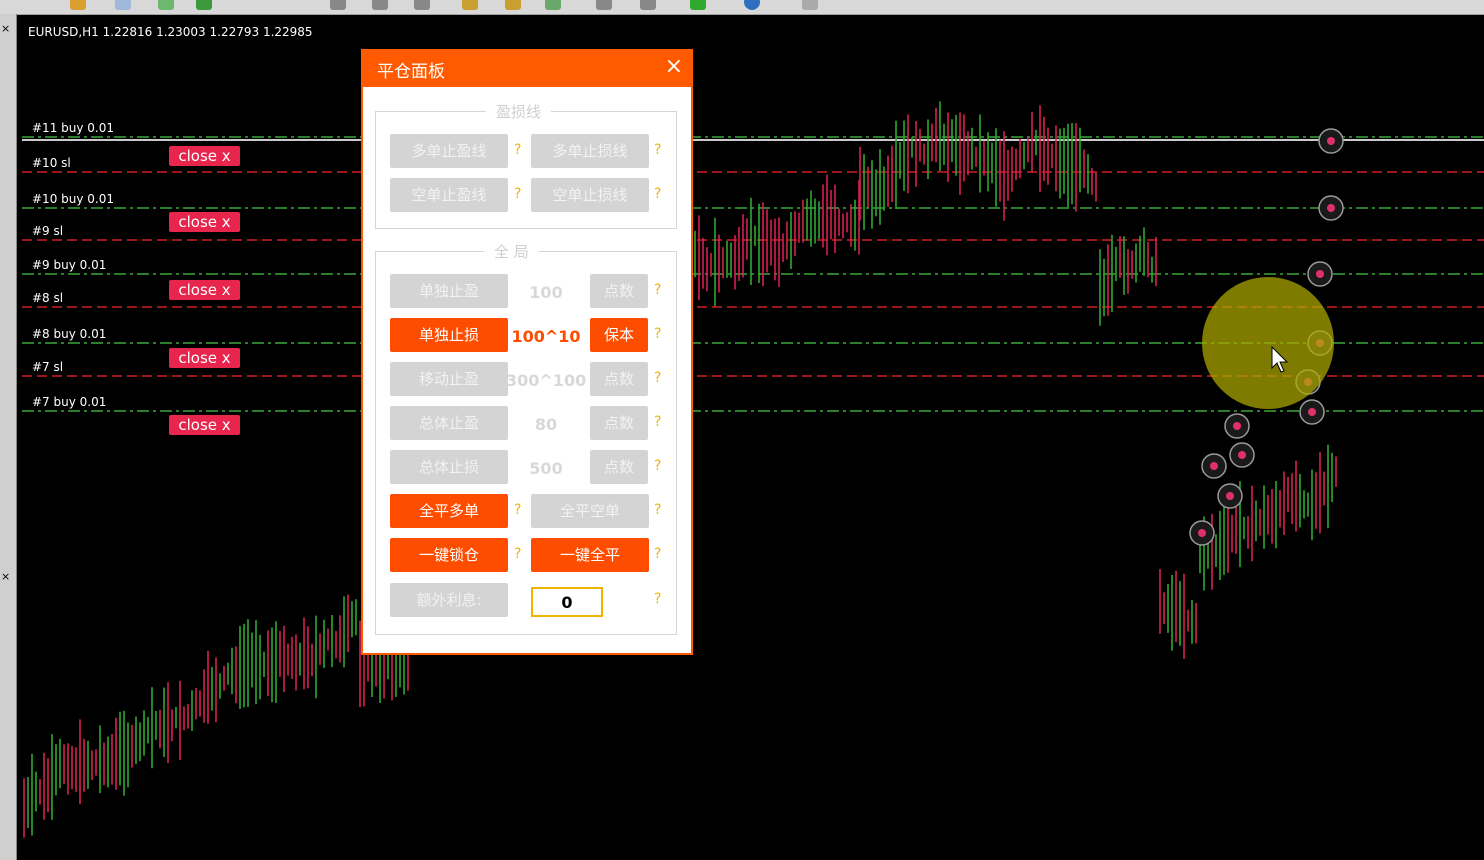 The width and height of the screenshot is (1484, 860). What do you see at coordinates (619, 335) in the screenshot?
I see `breakeven-button: 保本` at bounding box center [619, 335].